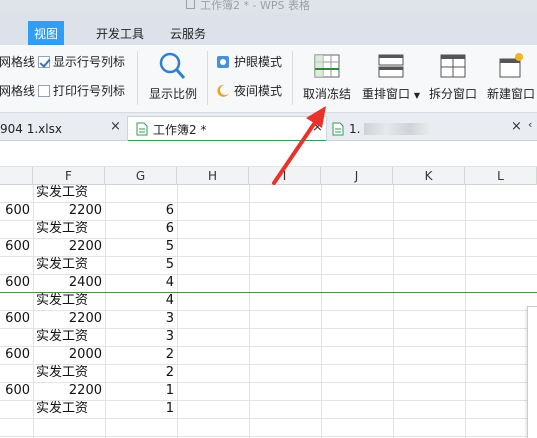  What do you see at coordinates (416, 95) in the screenshot?
I see `dropdown-arrow-icon: ▼` at bounding box center [416, 95].